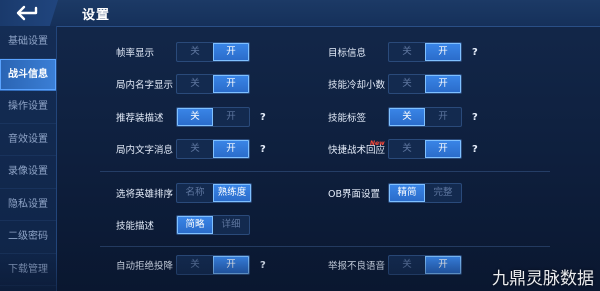 Image resolution: width=600 pixels, height=291 pixels. I want to click on report-voice-toggle: 关 开, so click(425, 265).